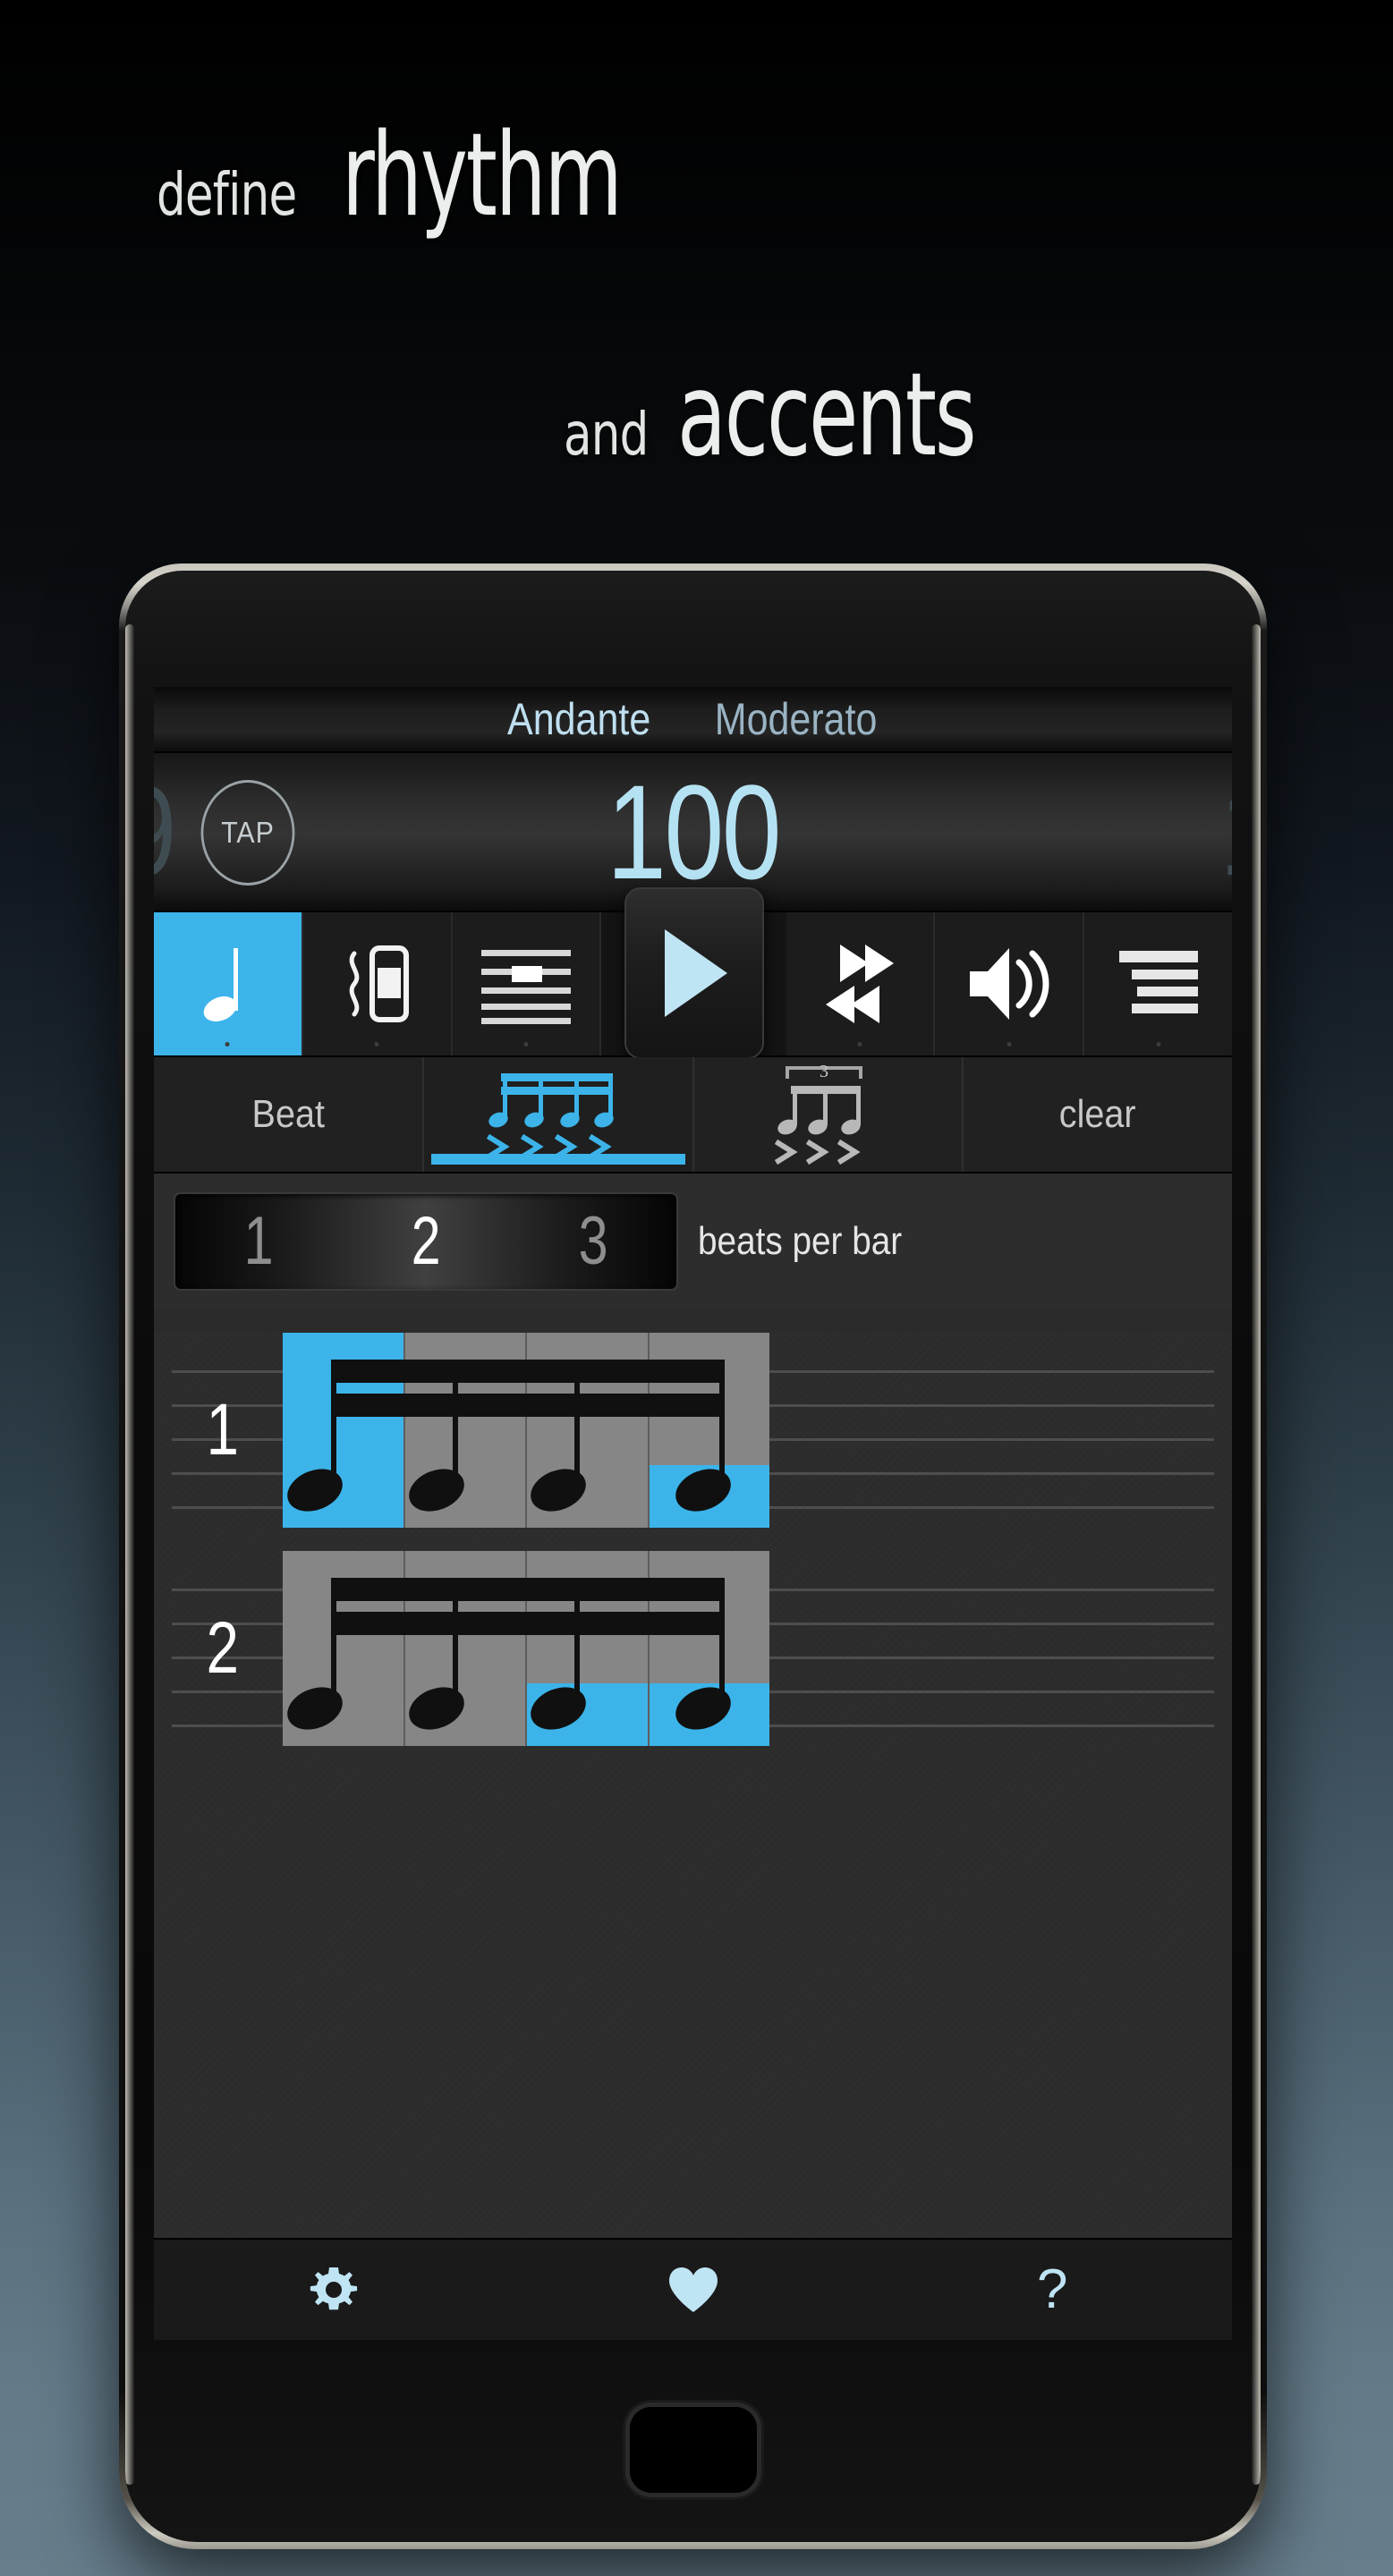 The image size is (1393, 2576). What do you see at coordinates (693, 832) in the screenshot?
I see `bpm-current-value: 100` at bounding box center [693, 832].